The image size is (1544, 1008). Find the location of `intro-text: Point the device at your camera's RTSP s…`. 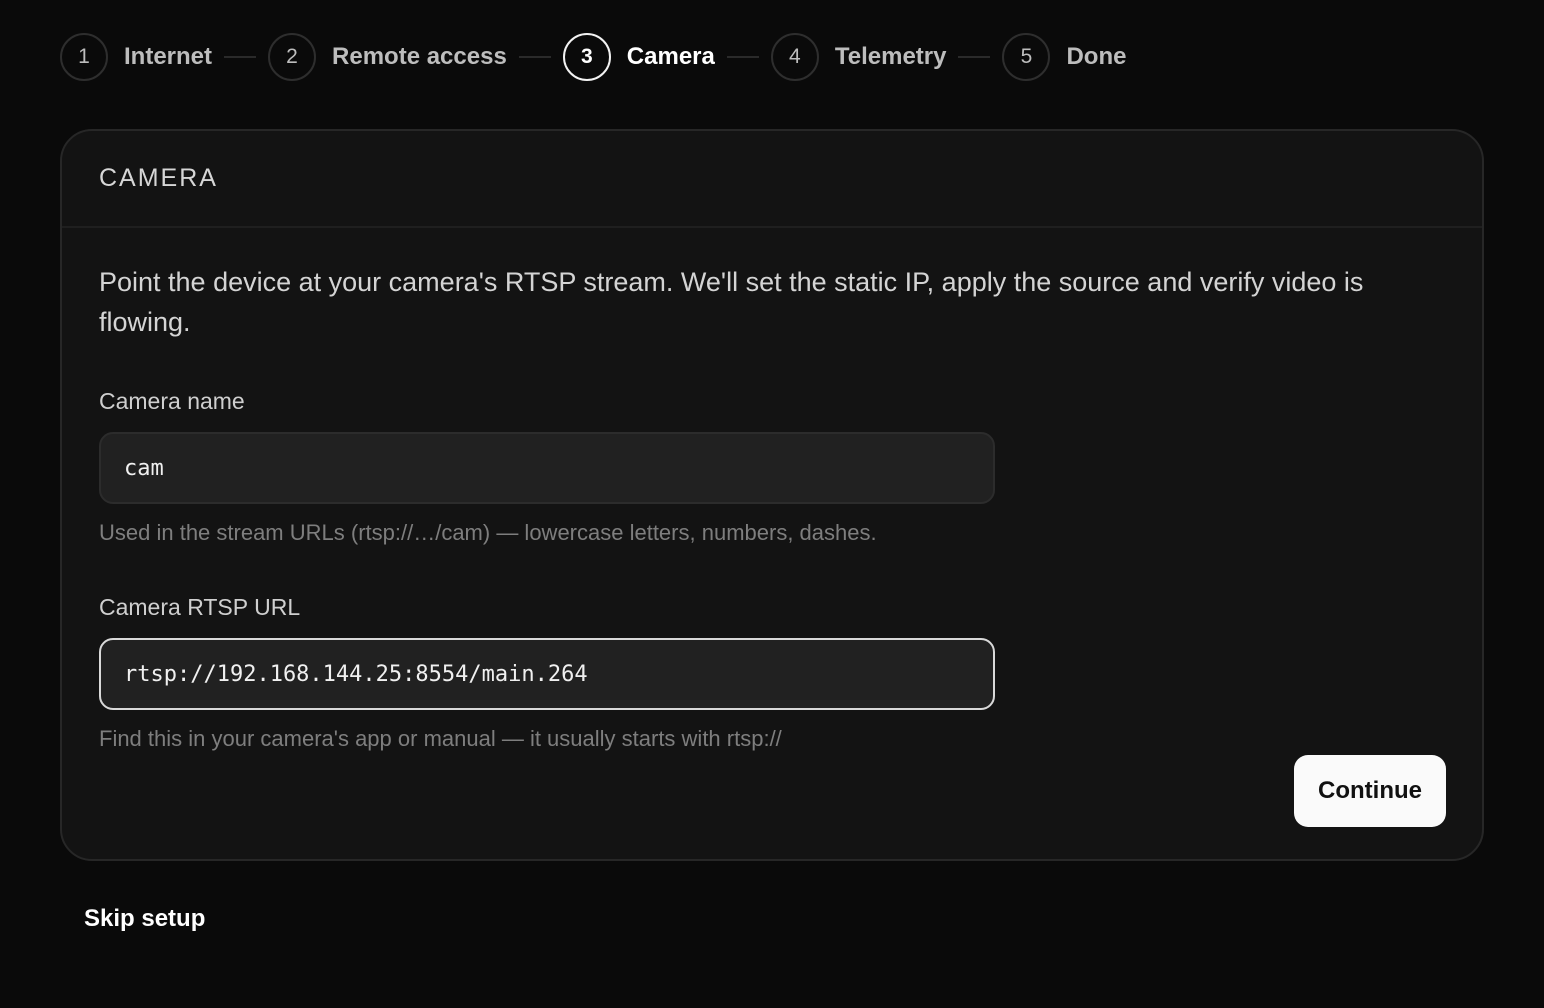

intro-text: Point the device at your camera's RTSP s… is located at coordinates (731, 302).